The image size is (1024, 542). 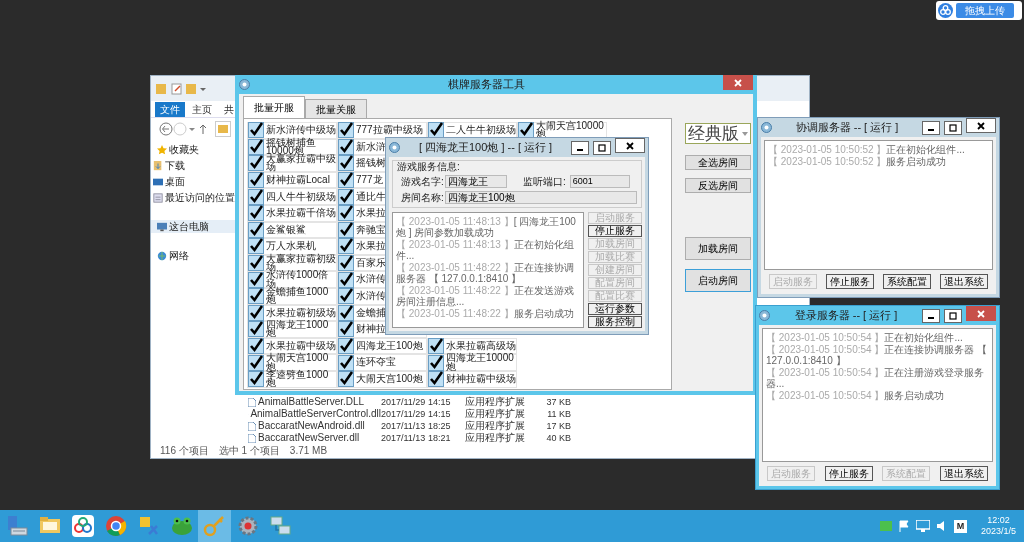 I want to click on file-name: AnimalBattleServerControl.dll, so click(x=315, y=414).